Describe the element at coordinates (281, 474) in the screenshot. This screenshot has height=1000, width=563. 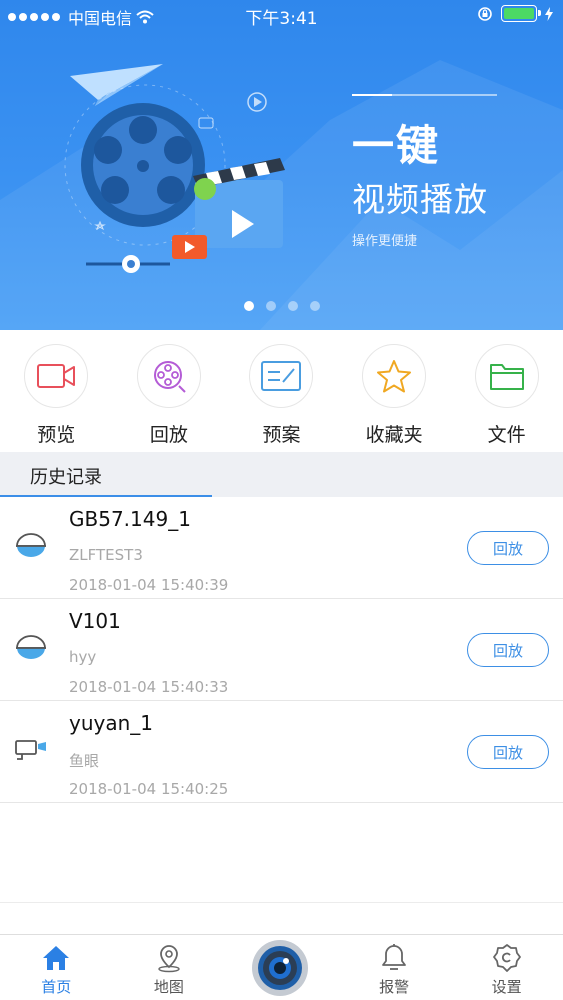
I see `history-section-header: 历史记录` at that location.